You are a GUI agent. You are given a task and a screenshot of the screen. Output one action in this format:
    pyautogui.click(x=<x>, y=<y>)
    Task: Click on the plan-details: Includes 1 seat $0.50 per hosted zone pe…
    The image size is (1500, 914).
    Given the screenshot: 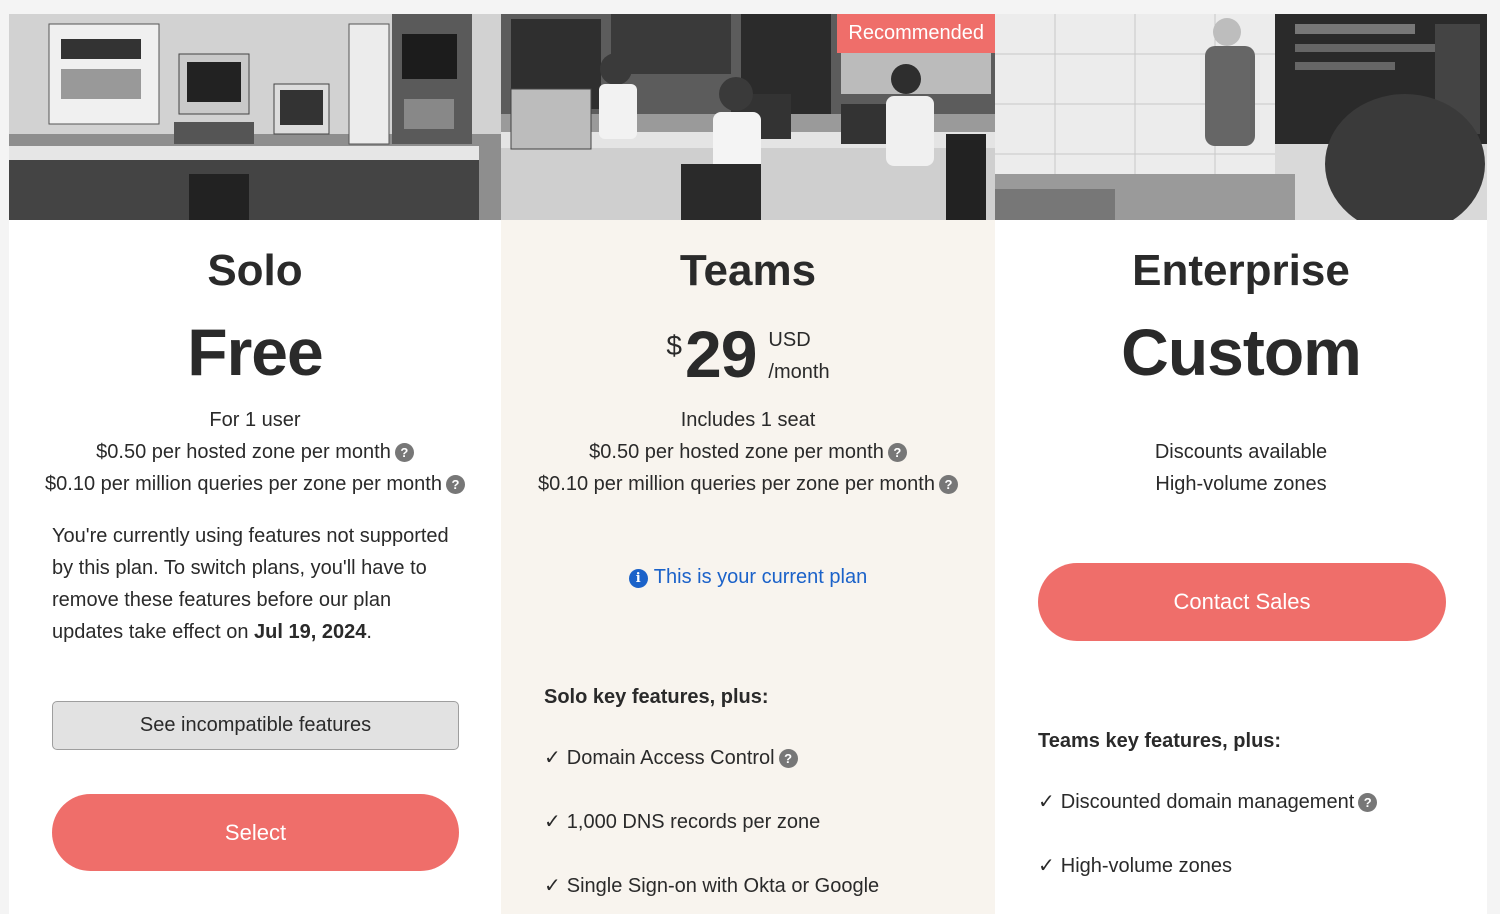 What is the action you would take?
    pyautogui.click(x=748, y=452)
    